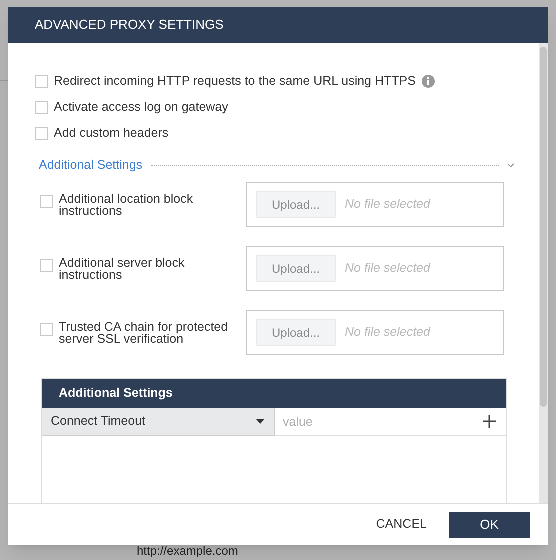 The width and height of the screenshot is (556, 560). Describe the element at coordinates (187, 551) in the screenshot. I see `url-text: http://example.com` at that location.